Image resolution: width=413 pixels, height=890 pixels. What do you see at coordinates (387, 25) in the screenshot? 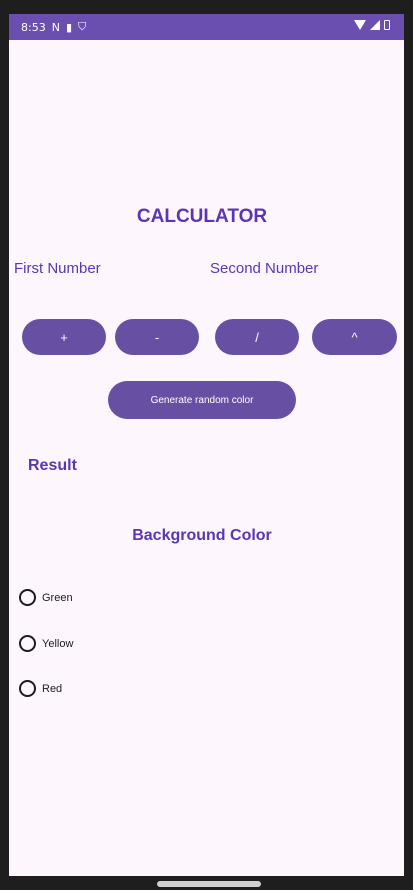
I see `battery-icon` at bounding box center [387, 25].